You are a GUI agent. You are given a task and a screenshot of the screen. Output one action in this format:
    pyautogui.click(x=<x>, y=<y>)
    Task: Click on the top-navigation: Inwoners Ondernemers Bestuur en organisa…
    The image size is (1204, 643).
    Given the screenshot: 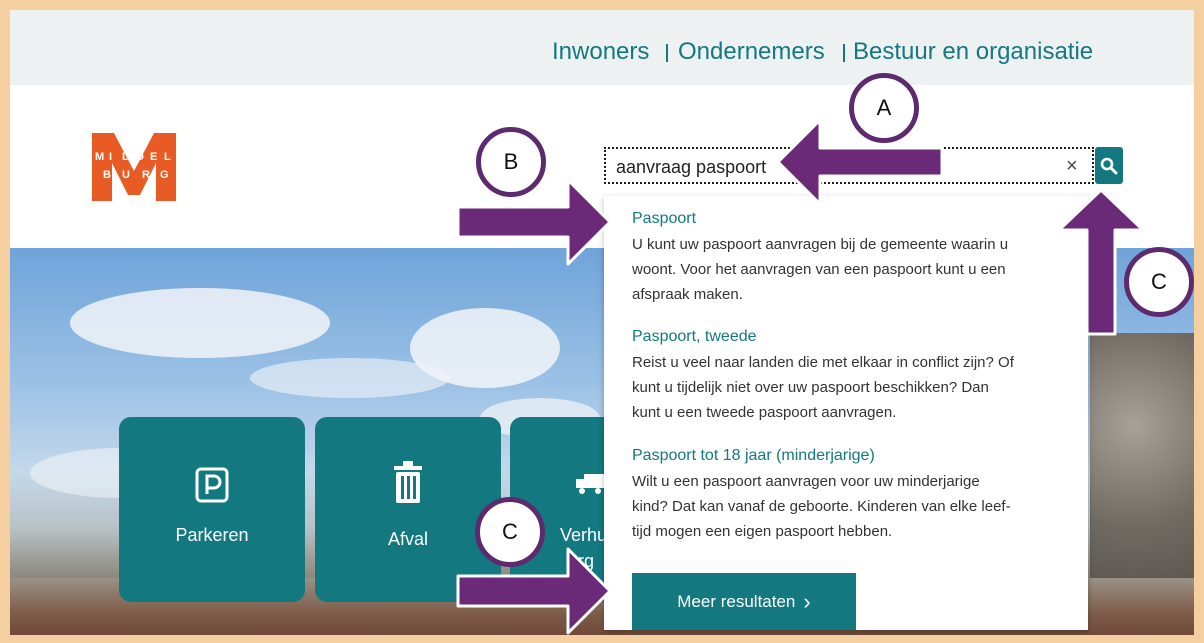 What is the action you would take?
    pyautogui.click(x=602, y=47)
    